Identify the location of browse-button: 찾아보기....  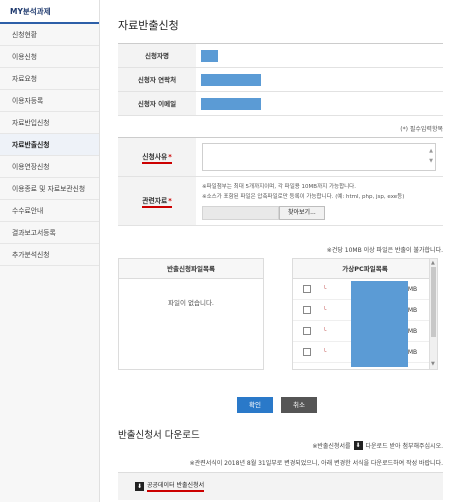
(302, 213).